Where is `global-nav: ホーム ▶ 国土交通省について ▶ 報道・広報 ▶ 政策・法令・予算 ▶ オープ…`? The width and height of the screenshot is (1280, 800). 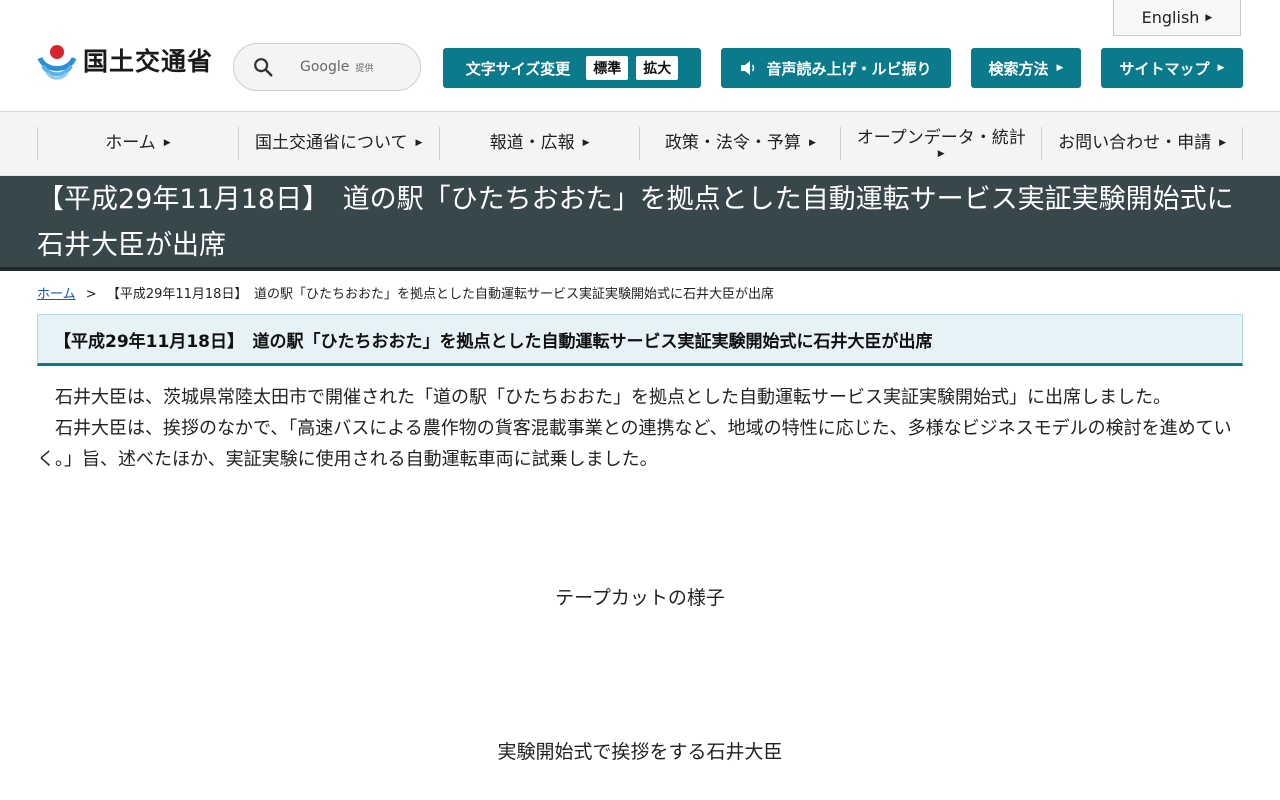
global-nav: ホーム ▶ 国土交通省について ▶ 報道・広報 ▶ 政策・法令・予算 ▶ オープ… is located at coordinates (640, 144).